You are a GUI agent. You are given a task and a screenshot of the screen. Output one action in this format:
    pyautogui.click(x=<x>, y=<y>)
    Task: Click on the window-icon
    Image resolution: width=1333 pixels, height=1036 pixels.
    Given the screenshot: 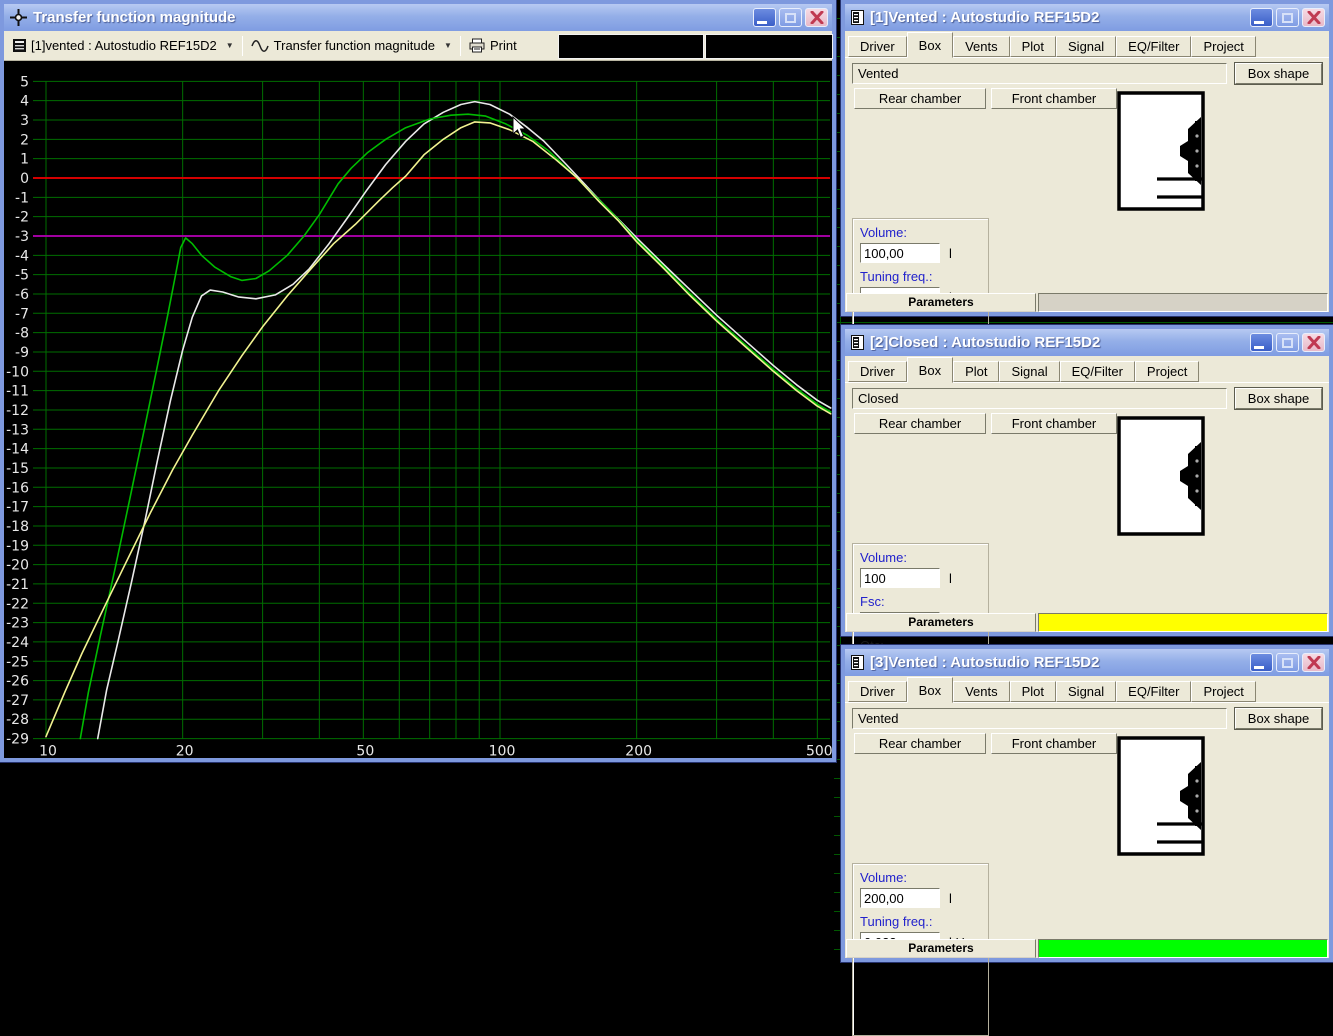 What is the action you would take?
    pyautogui.click(x=19, y=45)
    